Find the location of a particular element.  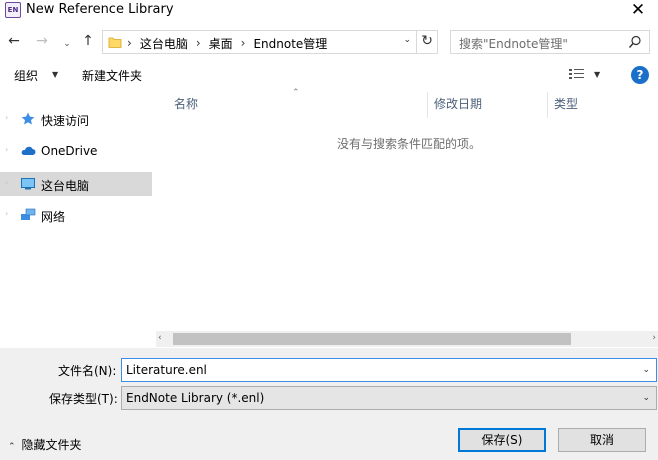

endnote-app-icon: EN is located at coordinates (13, 10).